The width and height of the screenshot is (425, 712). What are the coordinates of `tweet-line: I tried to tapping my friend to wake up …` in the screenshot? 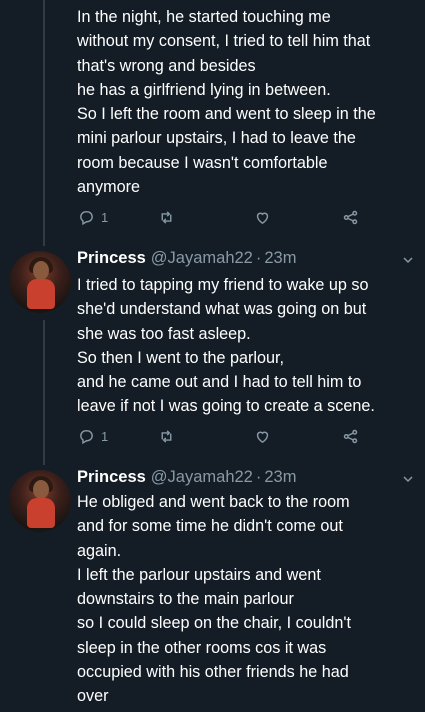 It's located at (223, 285).